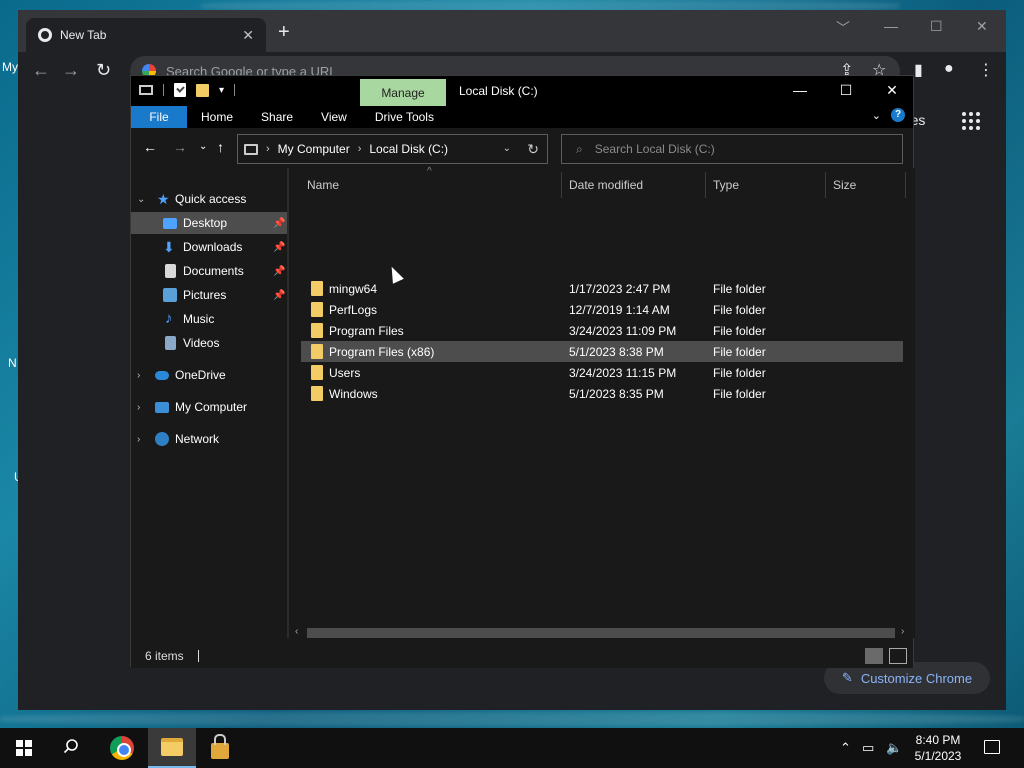 The width and height of the screenshot is (1024, 768). Describe the element at coordinates (986, 70) in the screenshot. I see `menu-kebab-icon: ⋮` at that location.